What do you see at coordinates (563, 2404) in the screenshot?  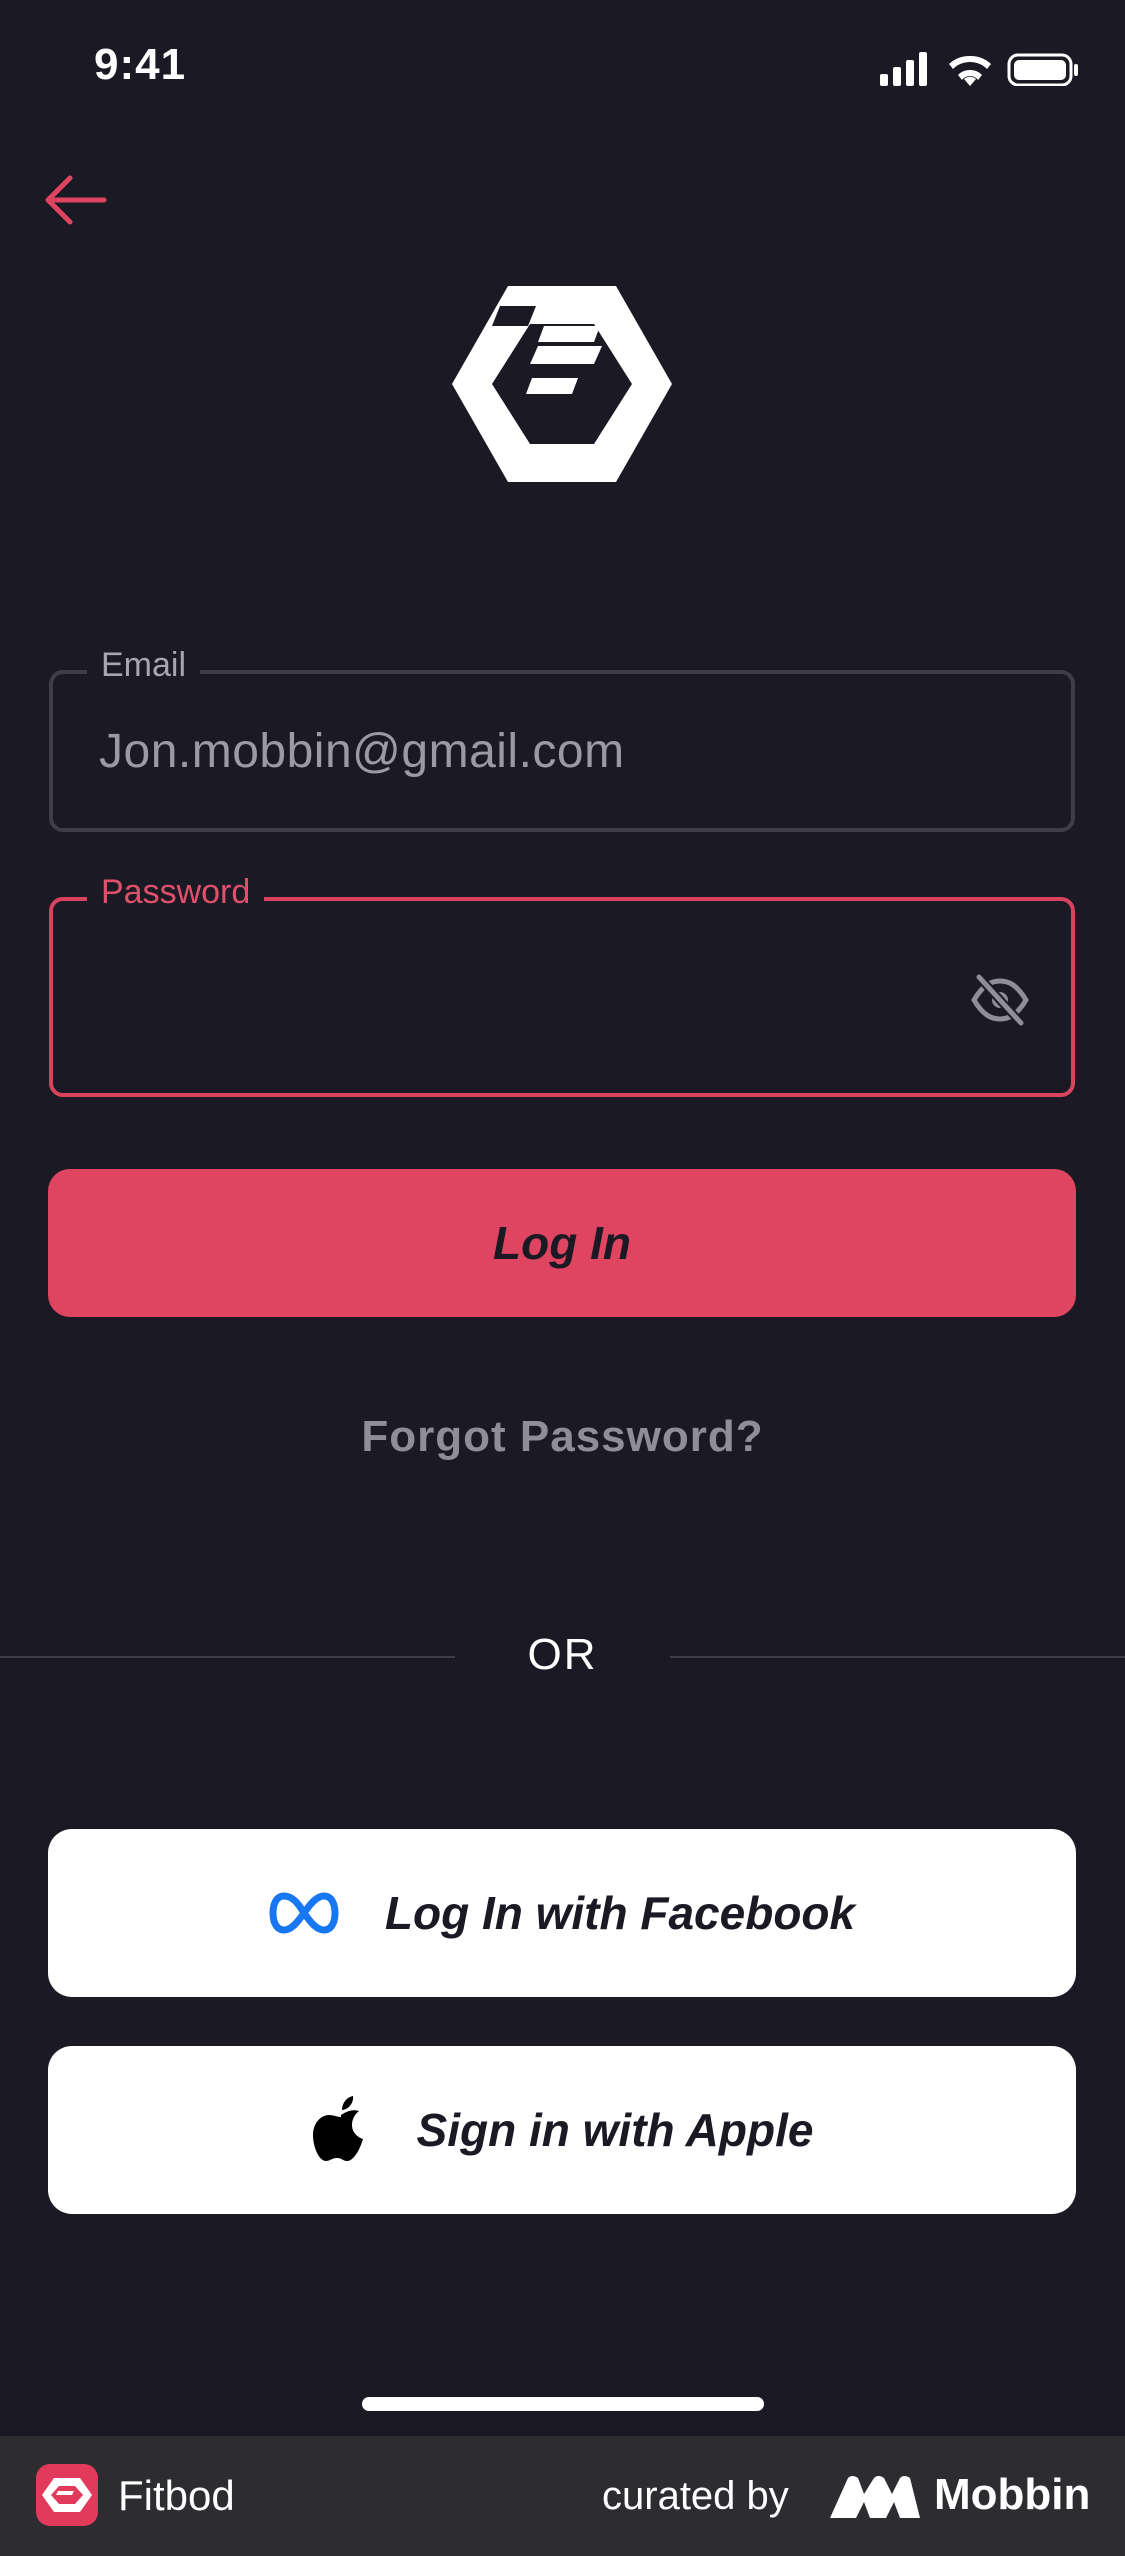 I see `home-indicator` at bounding box center [563, 2404].